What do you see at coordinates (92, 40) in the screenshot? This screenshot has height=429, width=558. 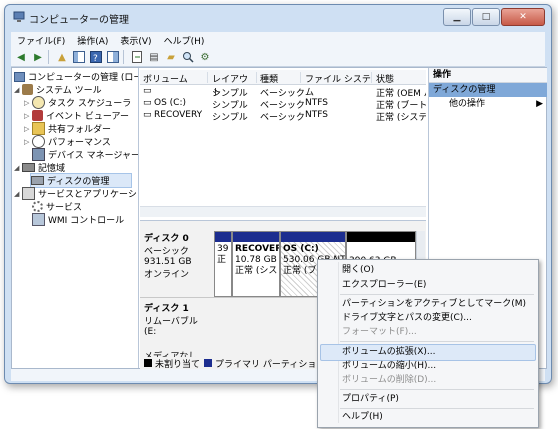 I see `menu-action: 操作(A)` at bounding box center [92, 40].